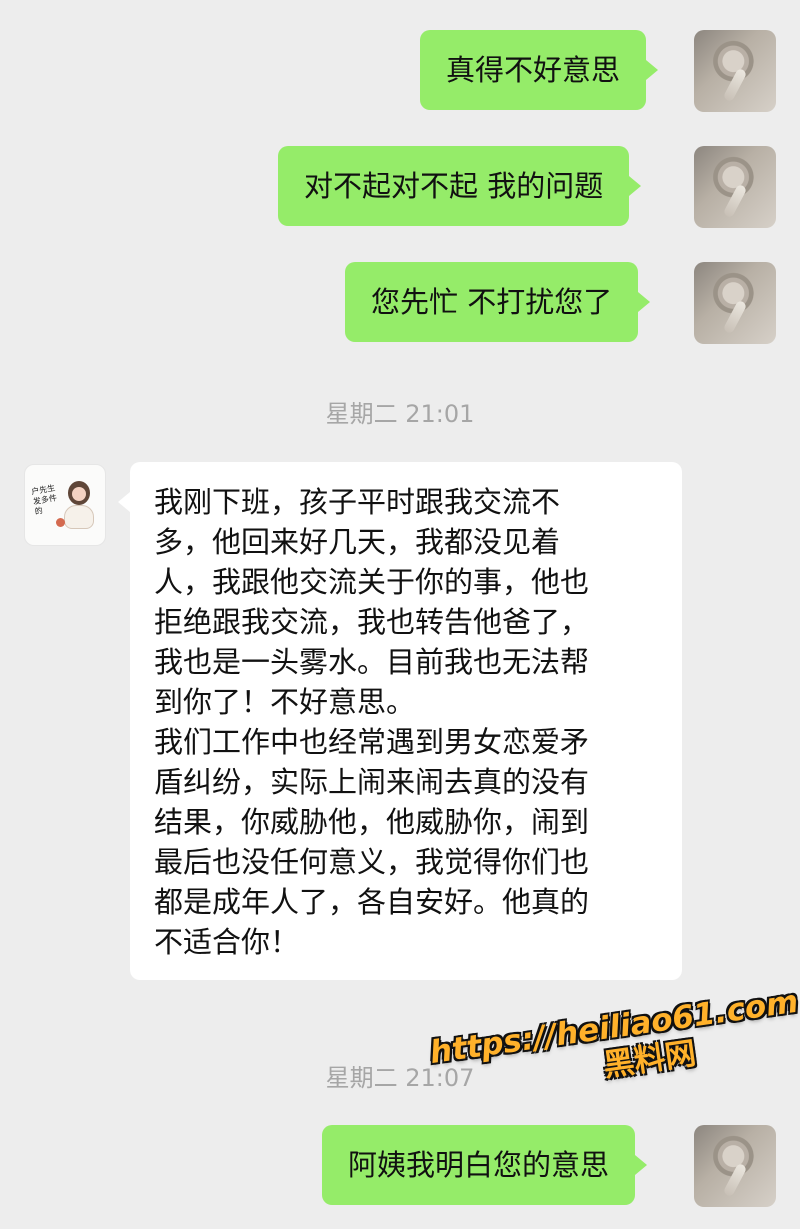  What do you see at coordinates (79, 517) in the screenshot?
I see `girl-body-icon` at bounding box center [79, 517].